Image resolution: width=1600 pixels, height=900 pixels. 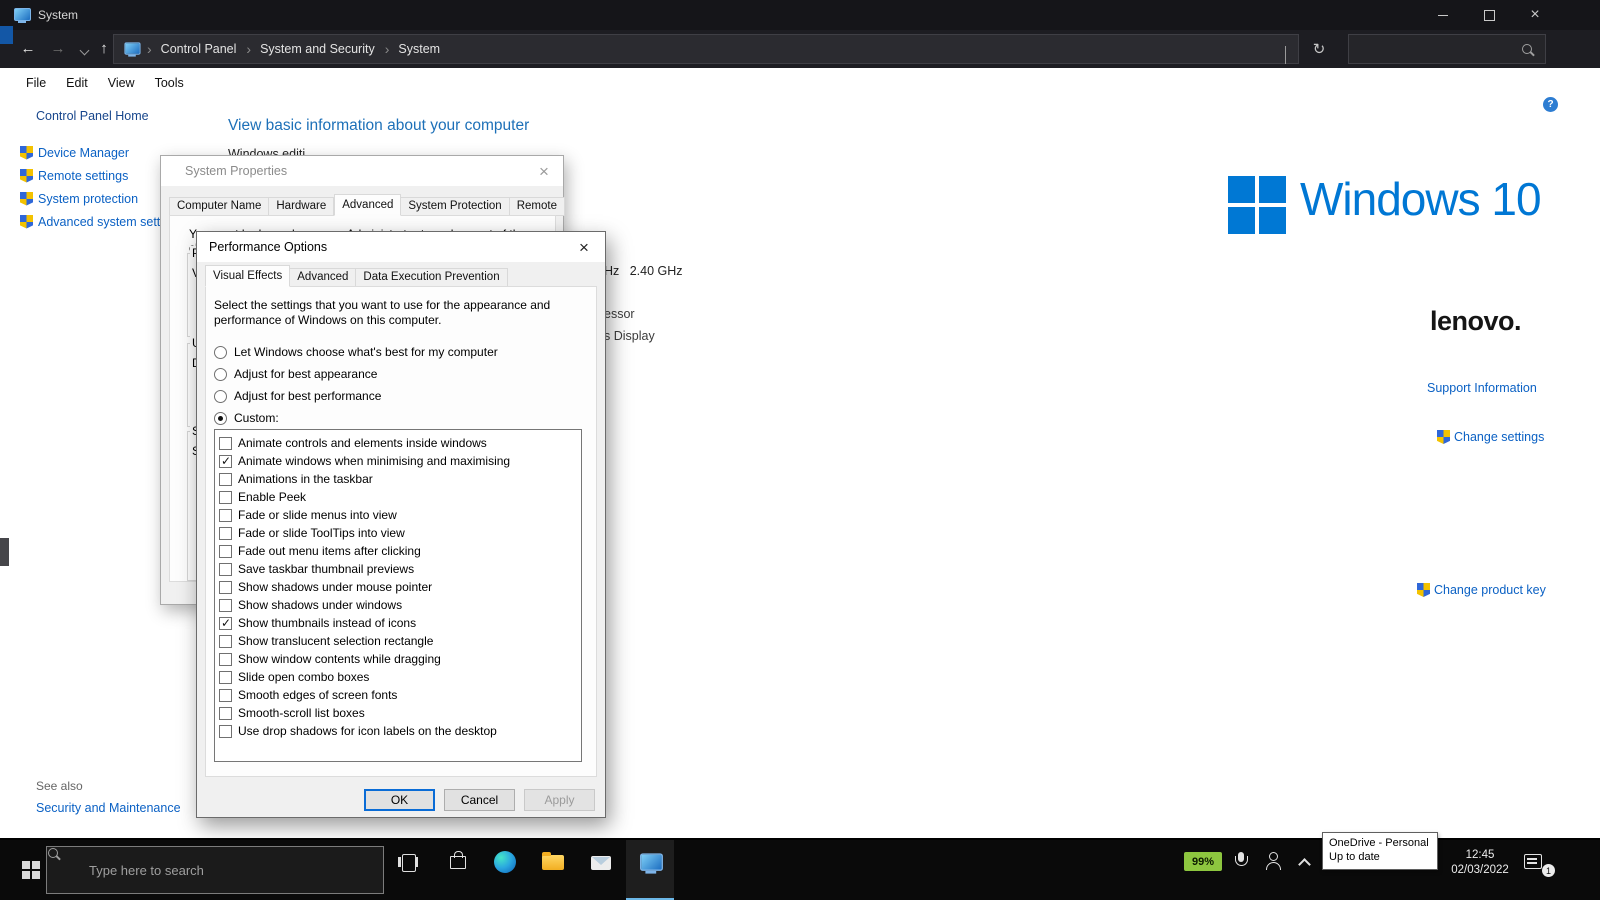 I want to click on battery-indicator: 99%, so click(x=1203, y=861).